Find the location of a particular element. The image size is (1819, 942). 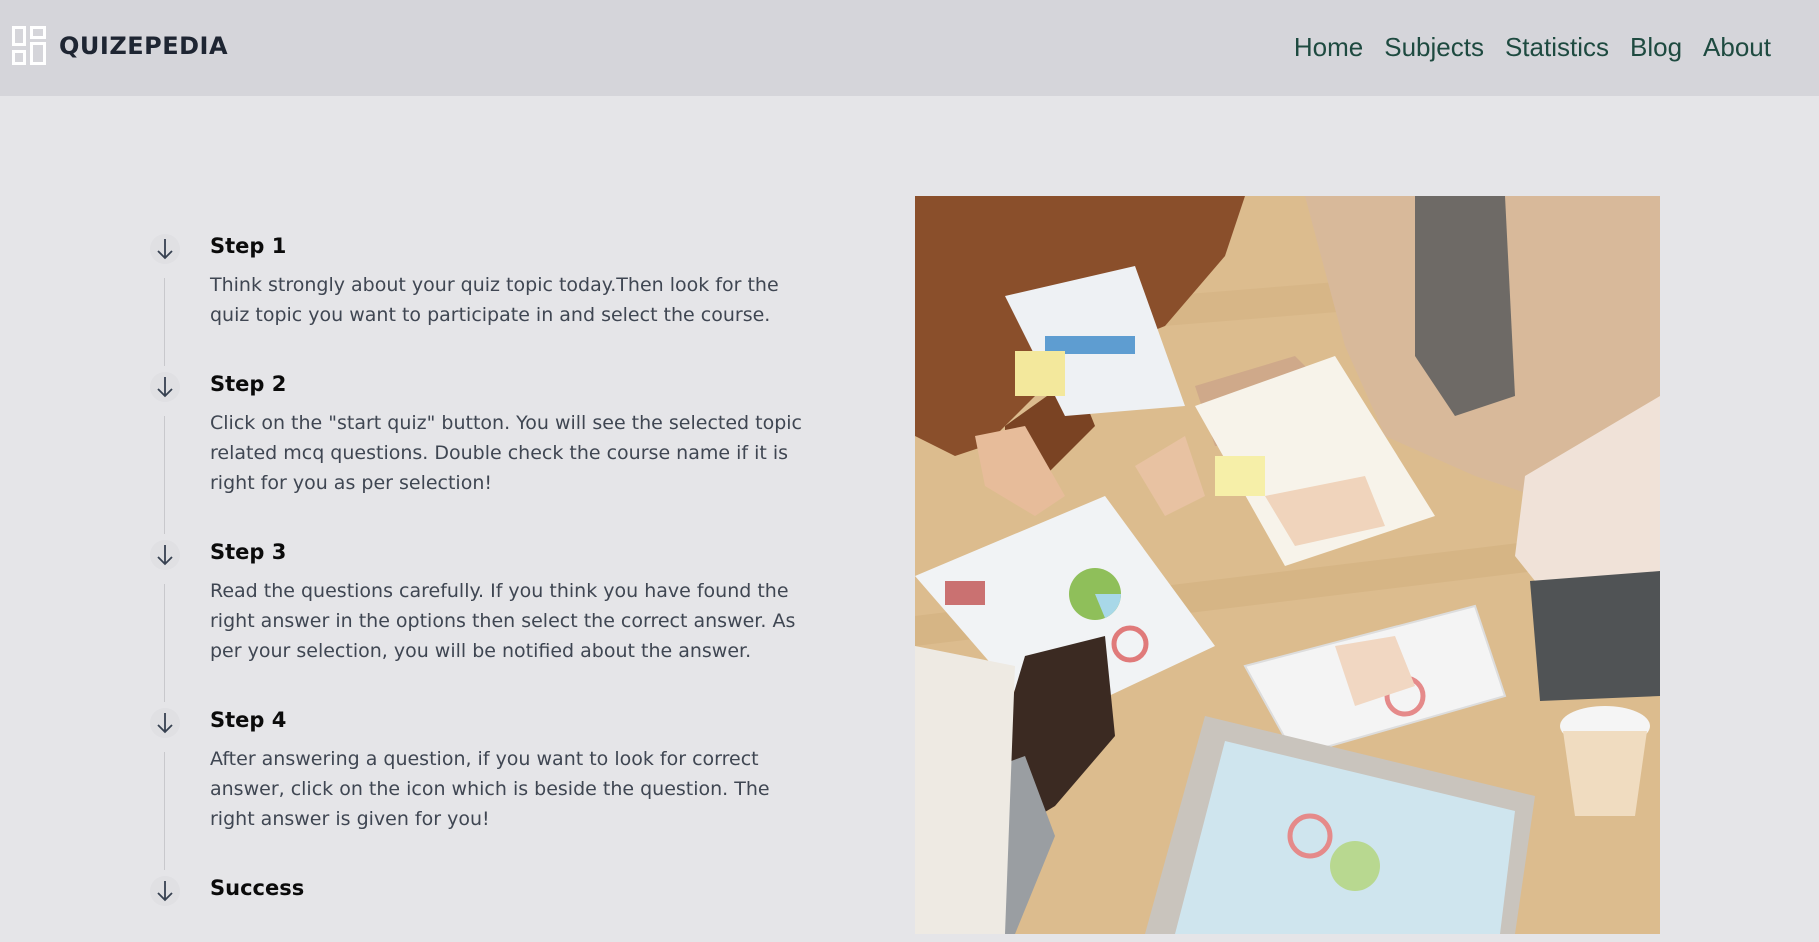

nav-link-subjects: Subjects is located at coordinates (1434, 47).